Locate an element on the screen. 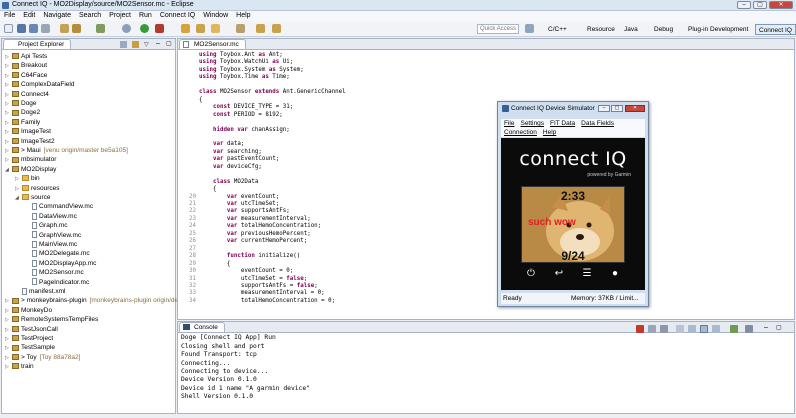 The width and height of the screenshot is (796, 418). terminate-icon is located at coordinates (640, 329).